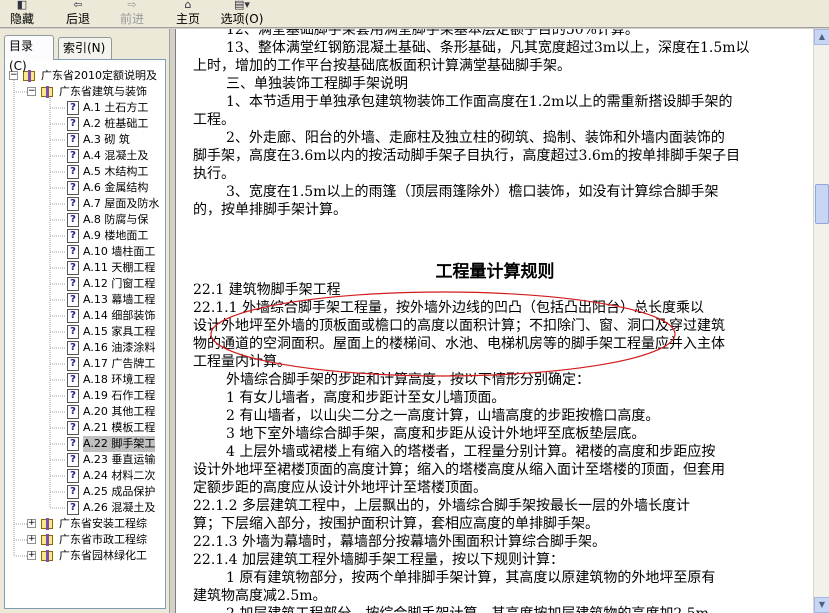 This screenshot has height=613, width=829. I want to click on tree-item-topic: ? A.25 成品保护, so click(85, 492).